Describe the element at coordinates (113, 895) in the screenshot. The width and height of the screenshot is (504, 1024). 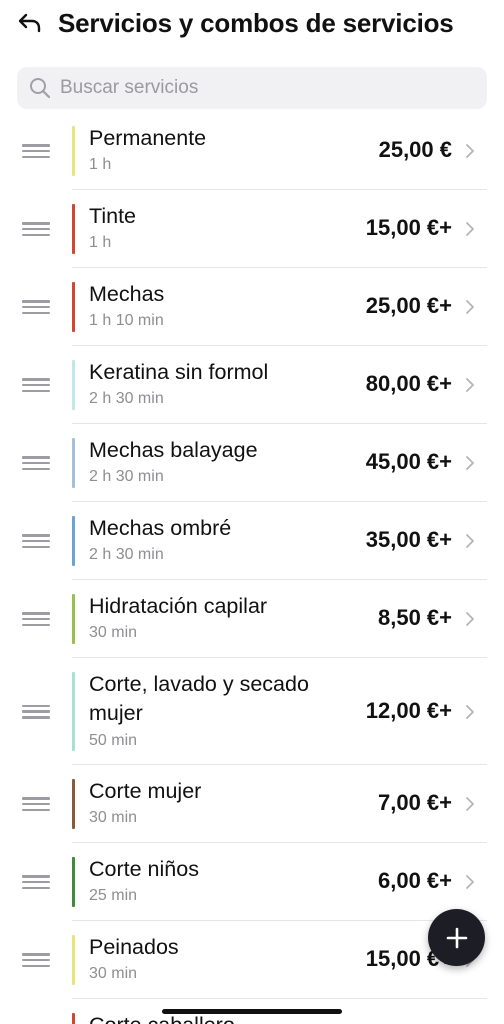
I see `service-duration: 25 min` at that location.